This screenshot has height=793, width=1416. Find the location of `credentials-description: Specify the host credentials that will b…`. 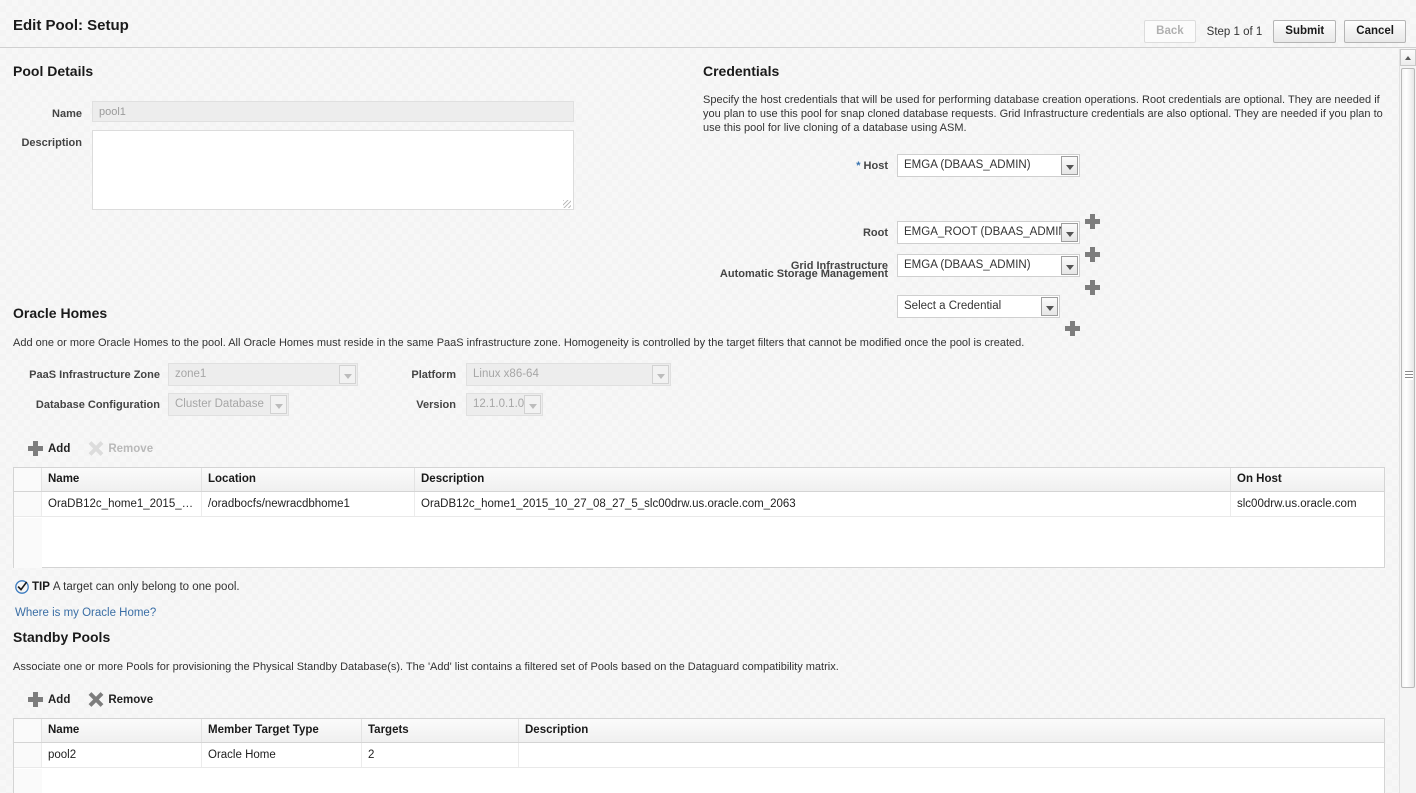

credentials-description: Specify the host credentials that will b… is located at coordinates (1043, 114).